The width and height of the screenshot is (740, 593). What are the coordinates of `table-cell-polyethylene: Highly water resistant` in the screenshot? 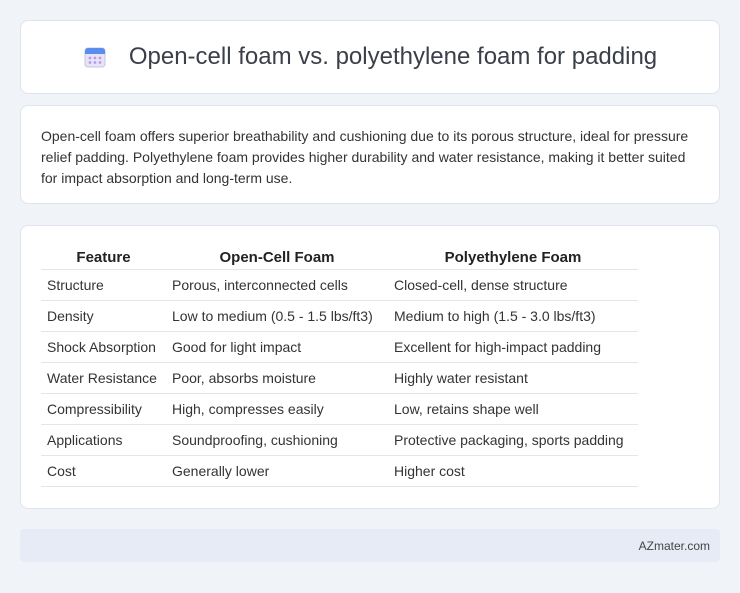 It's located at (513, 377).